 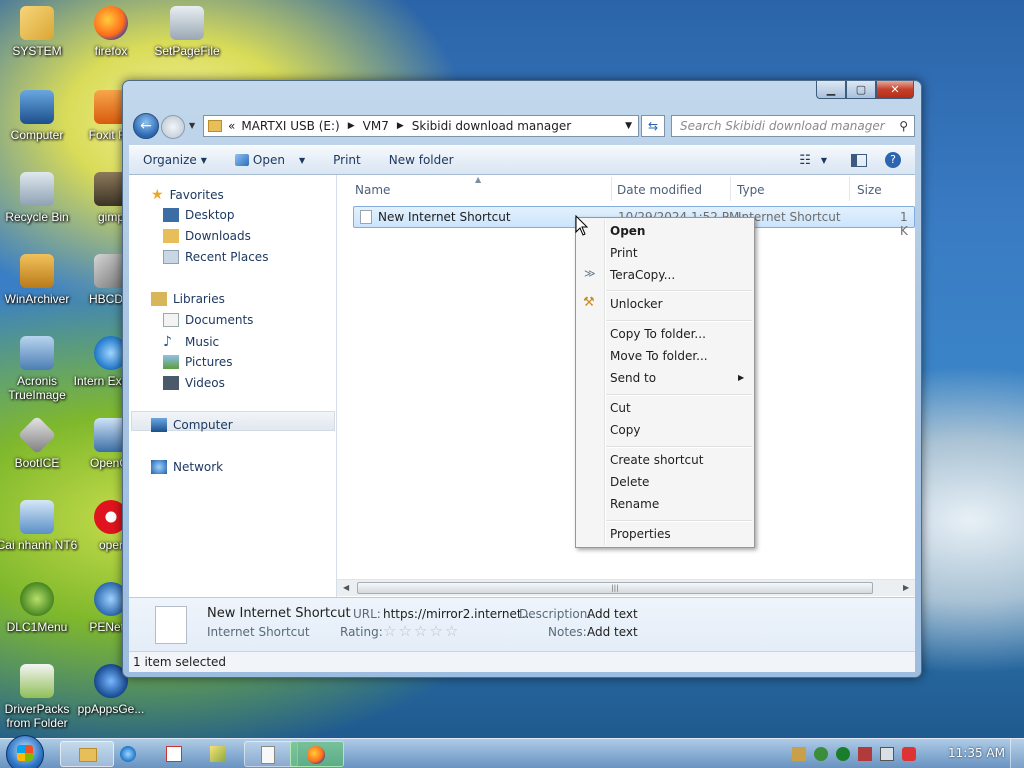 I want to click on start-button, so click(x=25, y=751).